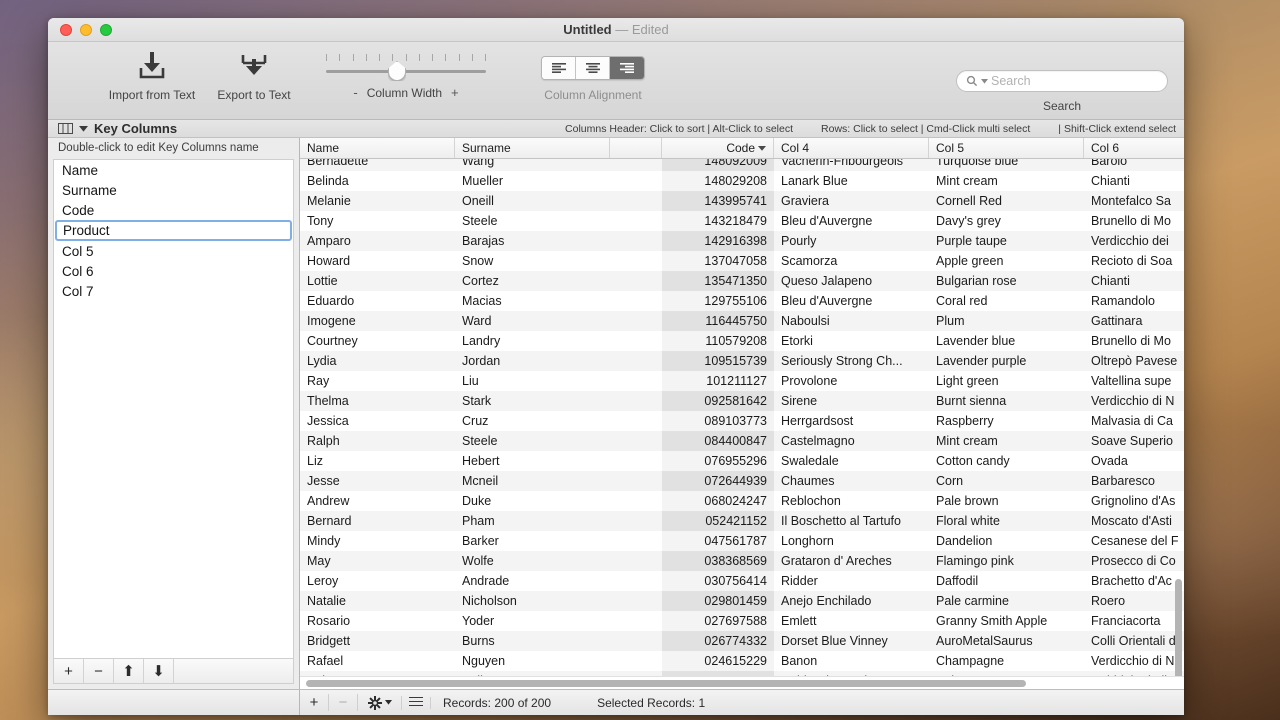  What do you see at coordinates (1134, 461) in the screenshot?
I see `table-cell-col6: Ovada` at bounding box center [1134, 461].